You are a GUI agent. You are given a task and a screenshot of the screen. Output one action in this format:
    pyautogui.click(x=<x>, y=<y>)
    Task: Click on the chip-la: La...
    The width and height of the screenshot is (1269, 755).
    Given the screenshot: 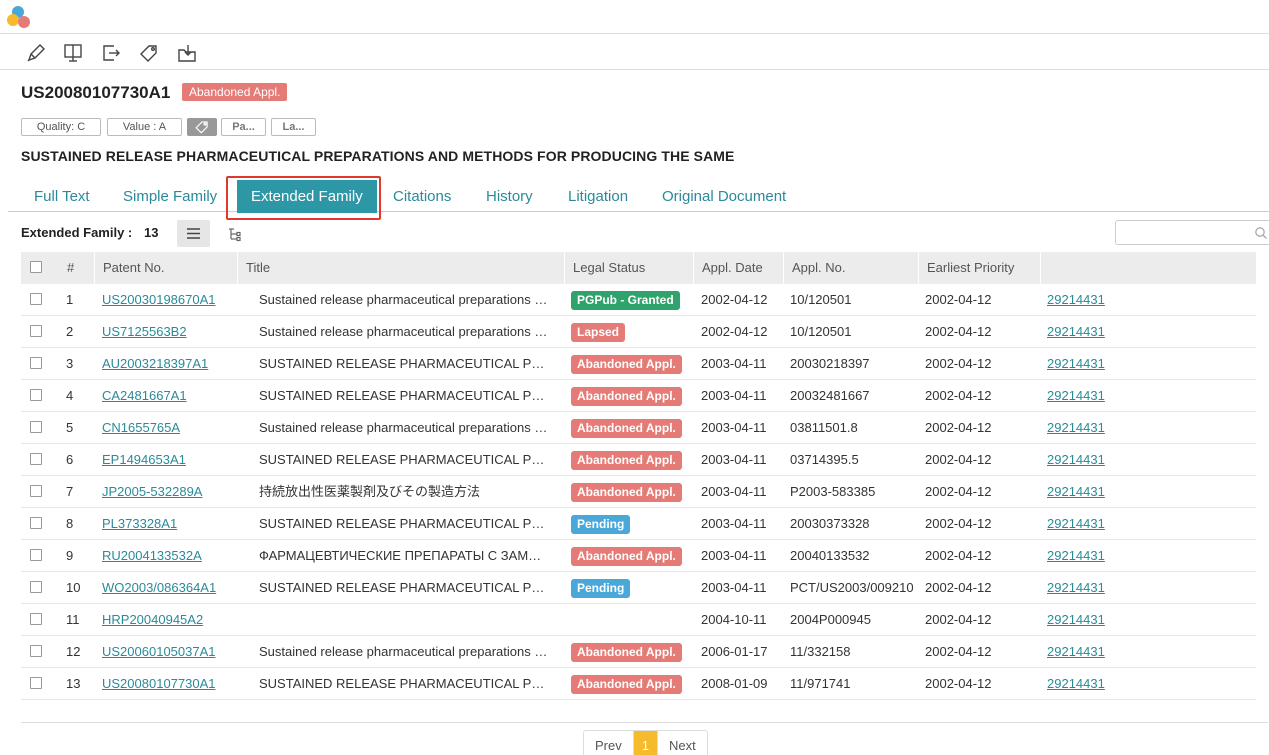 What is the action you would take?
    pyautogui.click(x=293, y=127)
    